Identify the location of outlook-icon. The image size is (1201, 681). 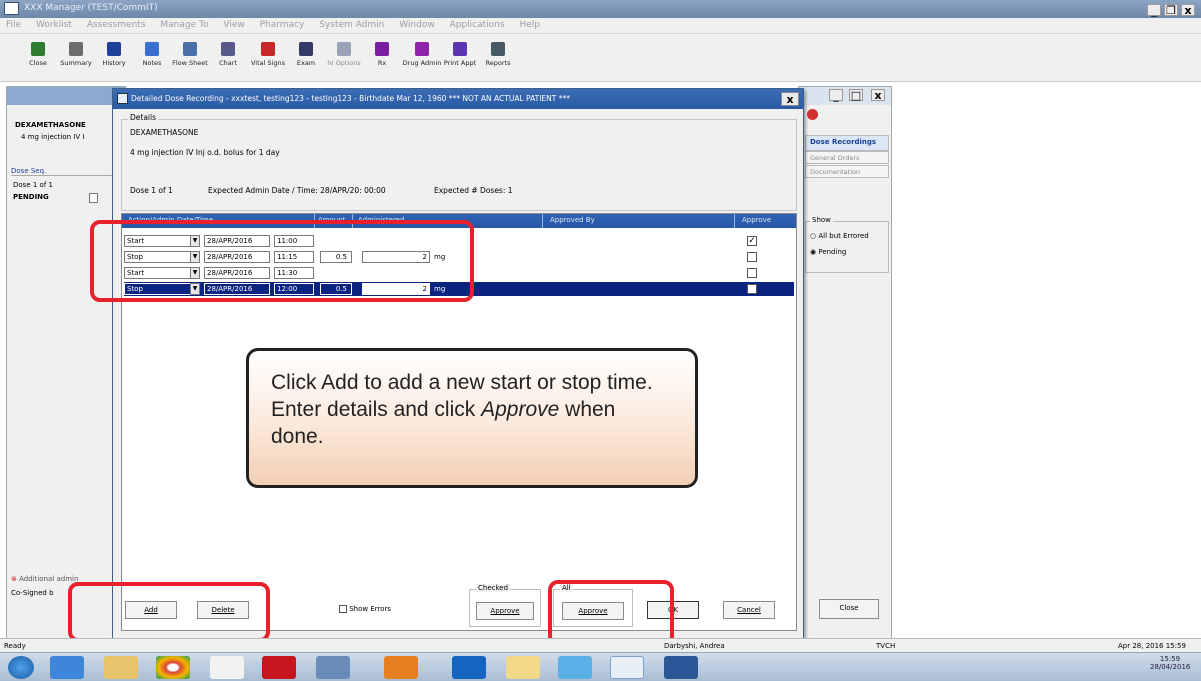
(401, 667).